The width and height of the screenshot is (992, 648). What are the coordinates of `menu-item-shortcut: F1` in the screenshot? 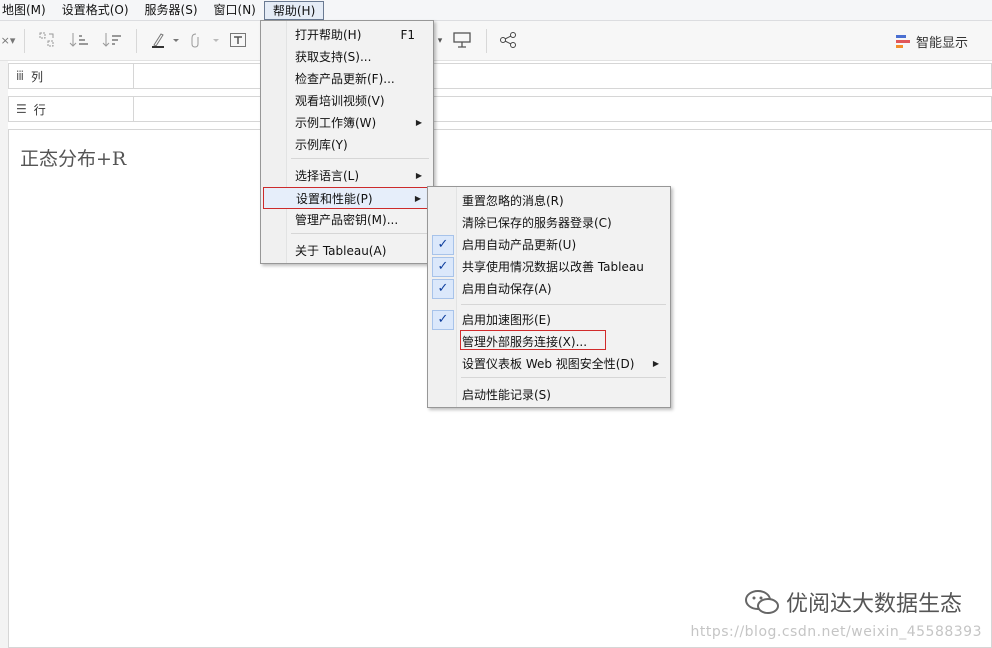 It's located at (407, 35).